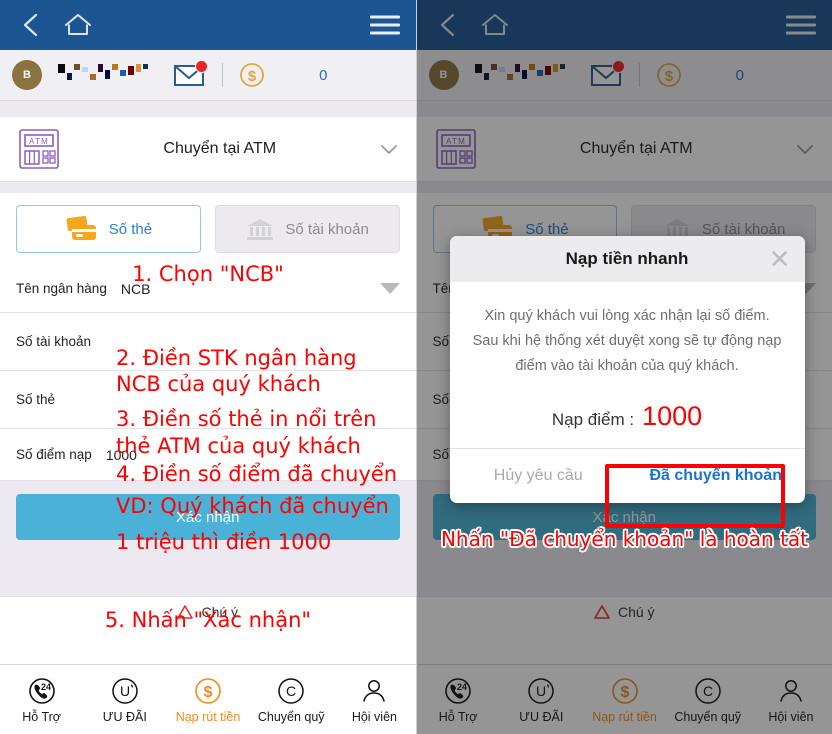 The height and width of the screenshot is (734, 832). What do you see at coordinates (388, 149) in the screenshot?
I see `chevron-down-icon` at bounding box center [388, 149].